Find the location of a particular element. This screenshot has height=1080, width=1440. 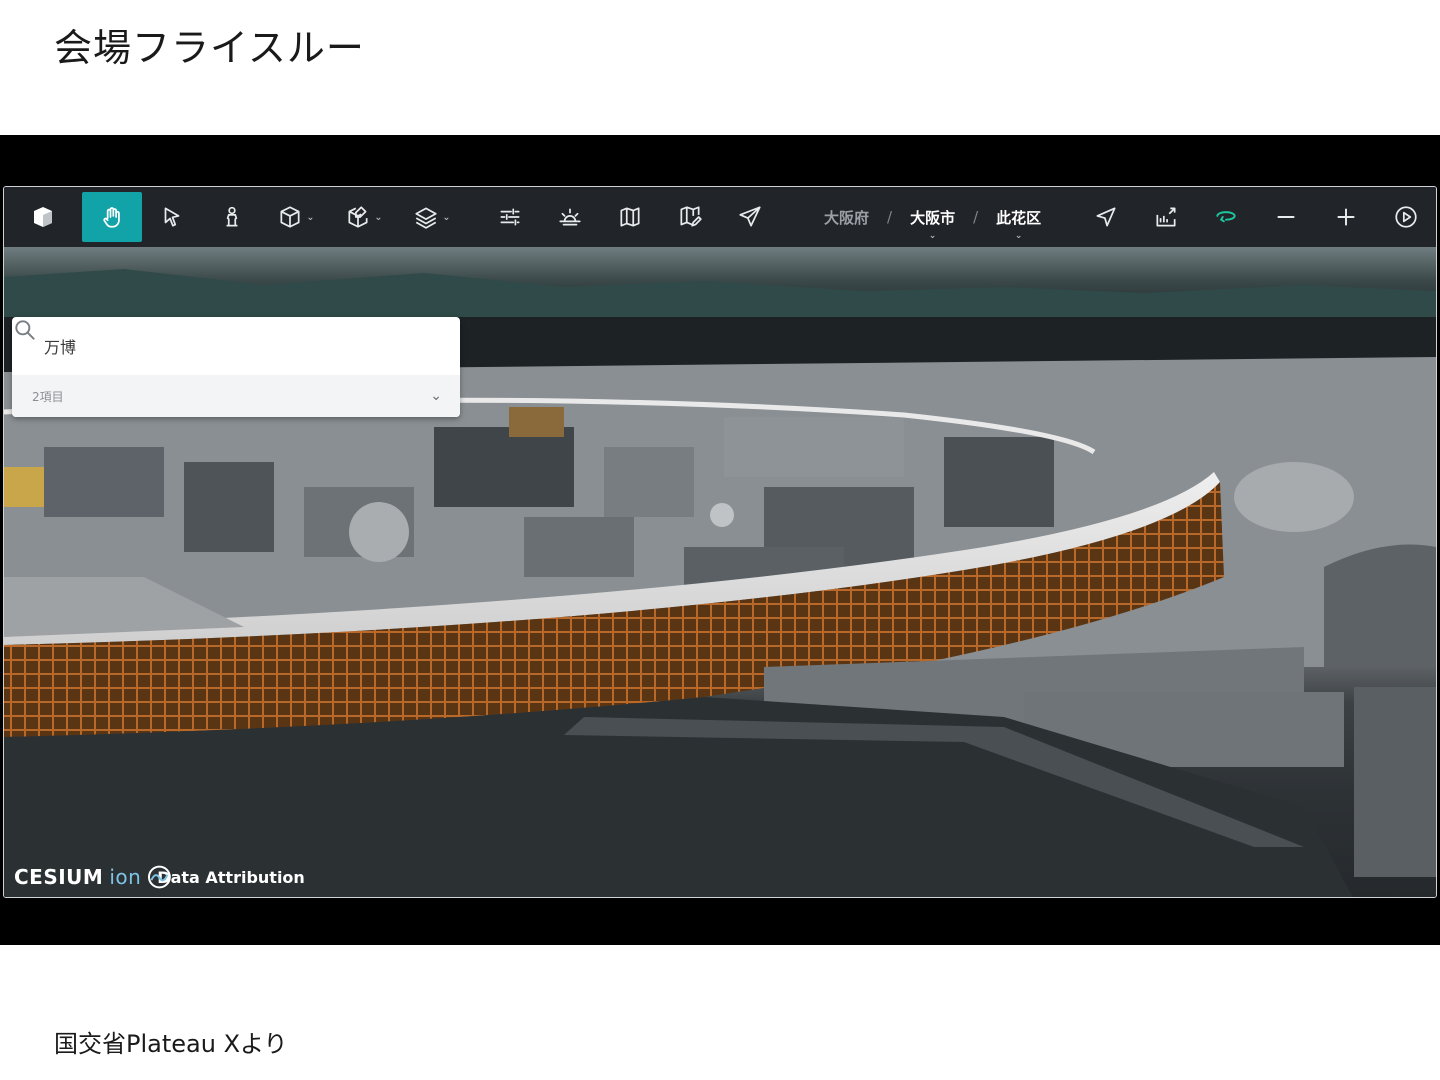

cube-tool-button: ⌄ is located at coordinates (296, 217).